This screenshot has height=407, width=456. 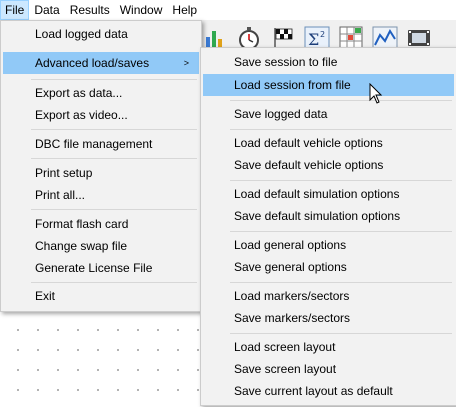 What do you see at coordinates (15, 10) in the screenshot?
I see `menu-file: File` at bounding box center [15, 10].